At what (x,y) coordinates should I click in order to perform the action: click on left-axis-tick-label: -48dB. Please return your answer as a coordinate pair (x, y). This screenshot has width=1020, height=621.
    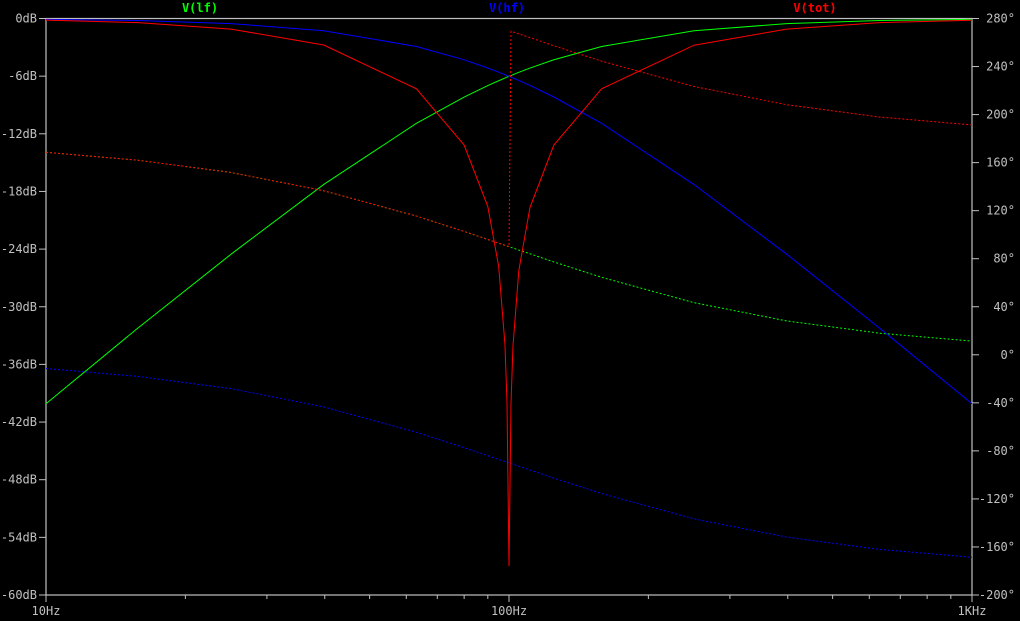
    Looking at the image, I should click on (19, 480).